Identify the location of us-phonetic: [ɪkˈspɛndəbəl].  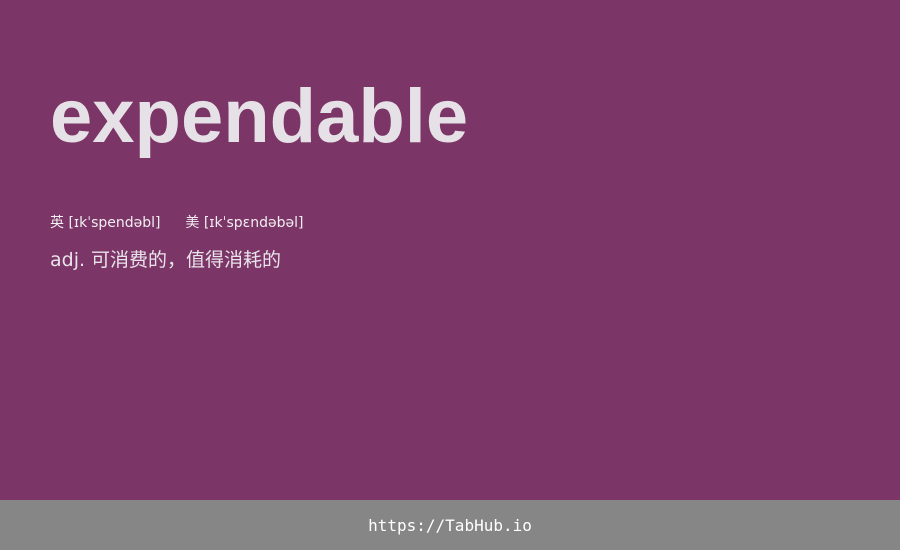
(253, 223).